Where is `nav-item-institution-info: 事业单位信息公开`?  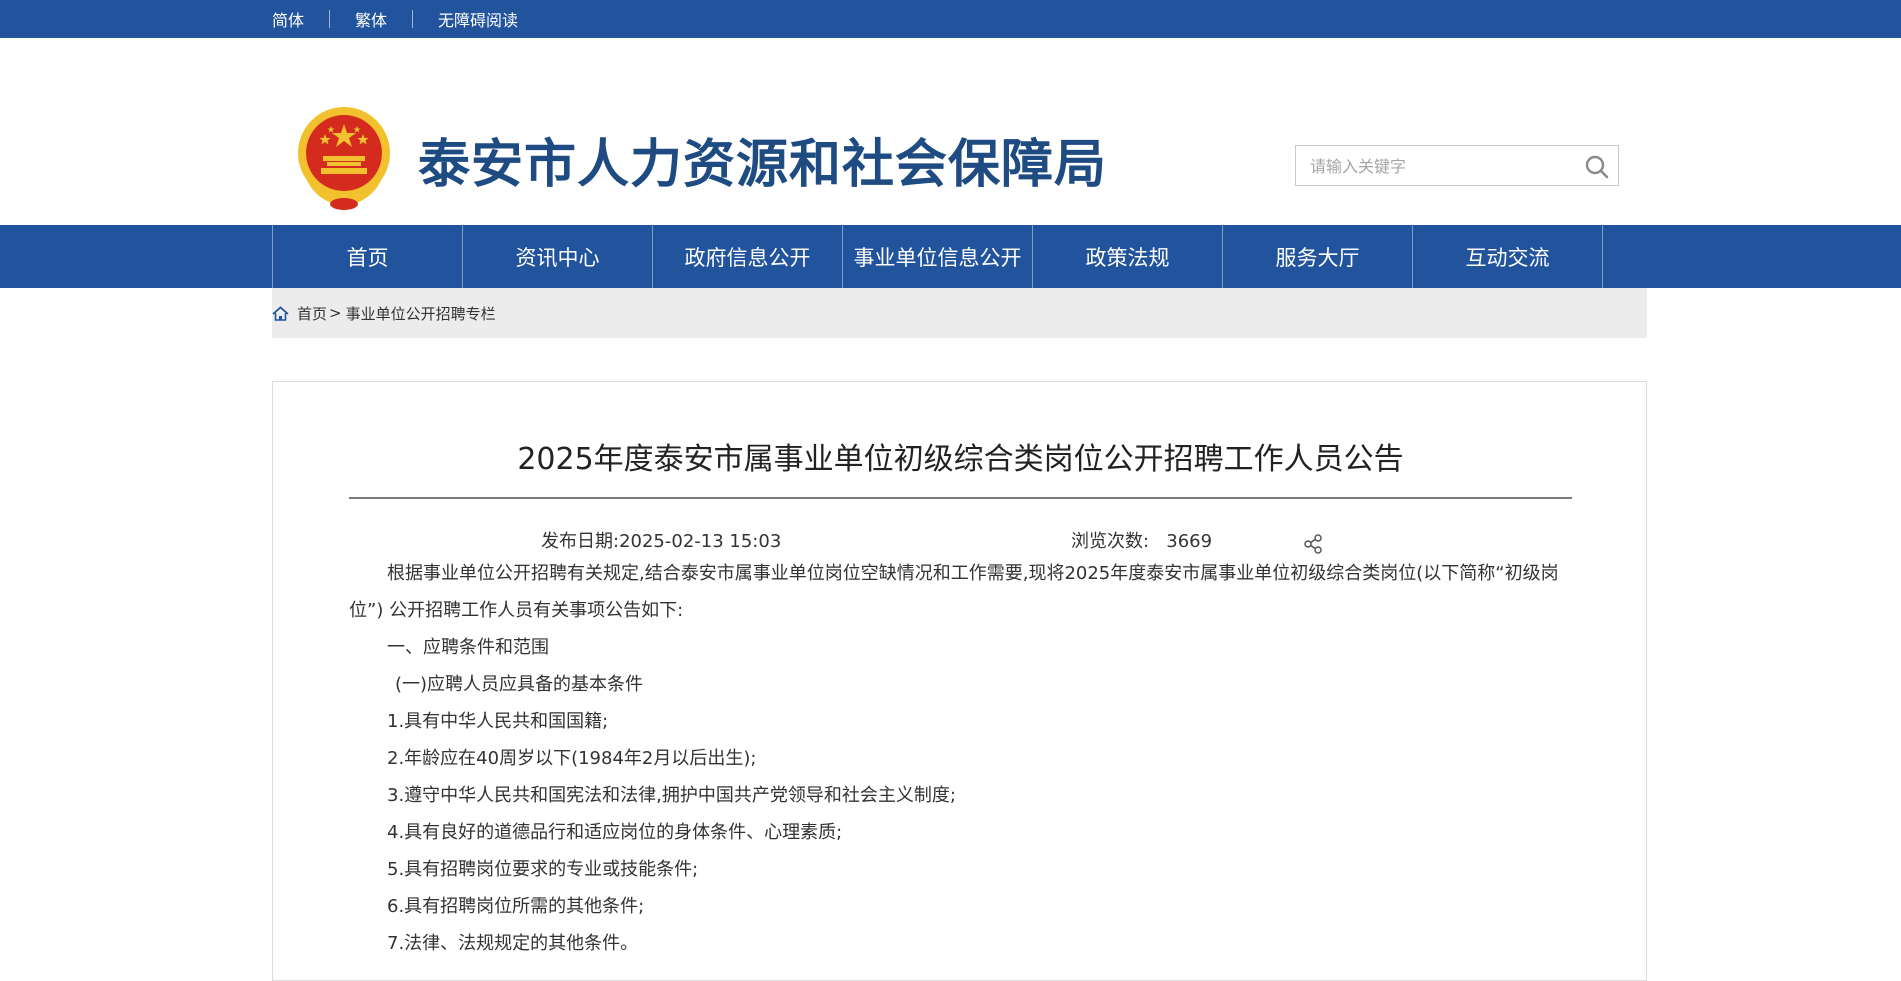
nav-item-institution-info: 事业单位信息公开 is located at coordinates (938, 256).